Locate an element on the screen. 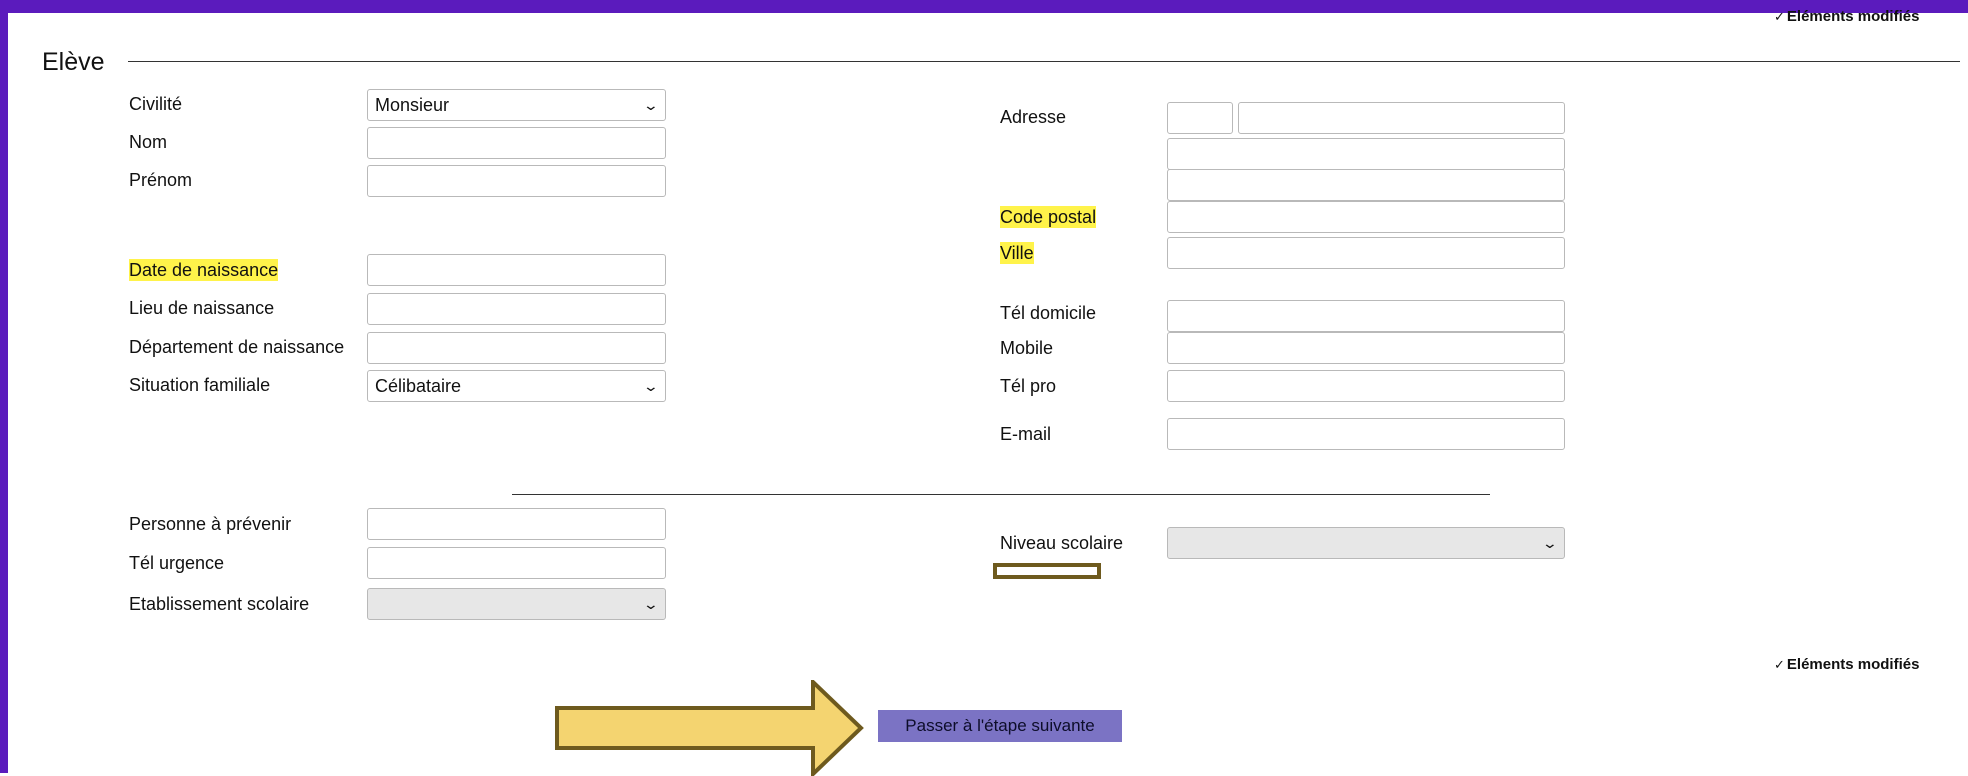  dept-naissance-input is located at coordinates (516, 348).